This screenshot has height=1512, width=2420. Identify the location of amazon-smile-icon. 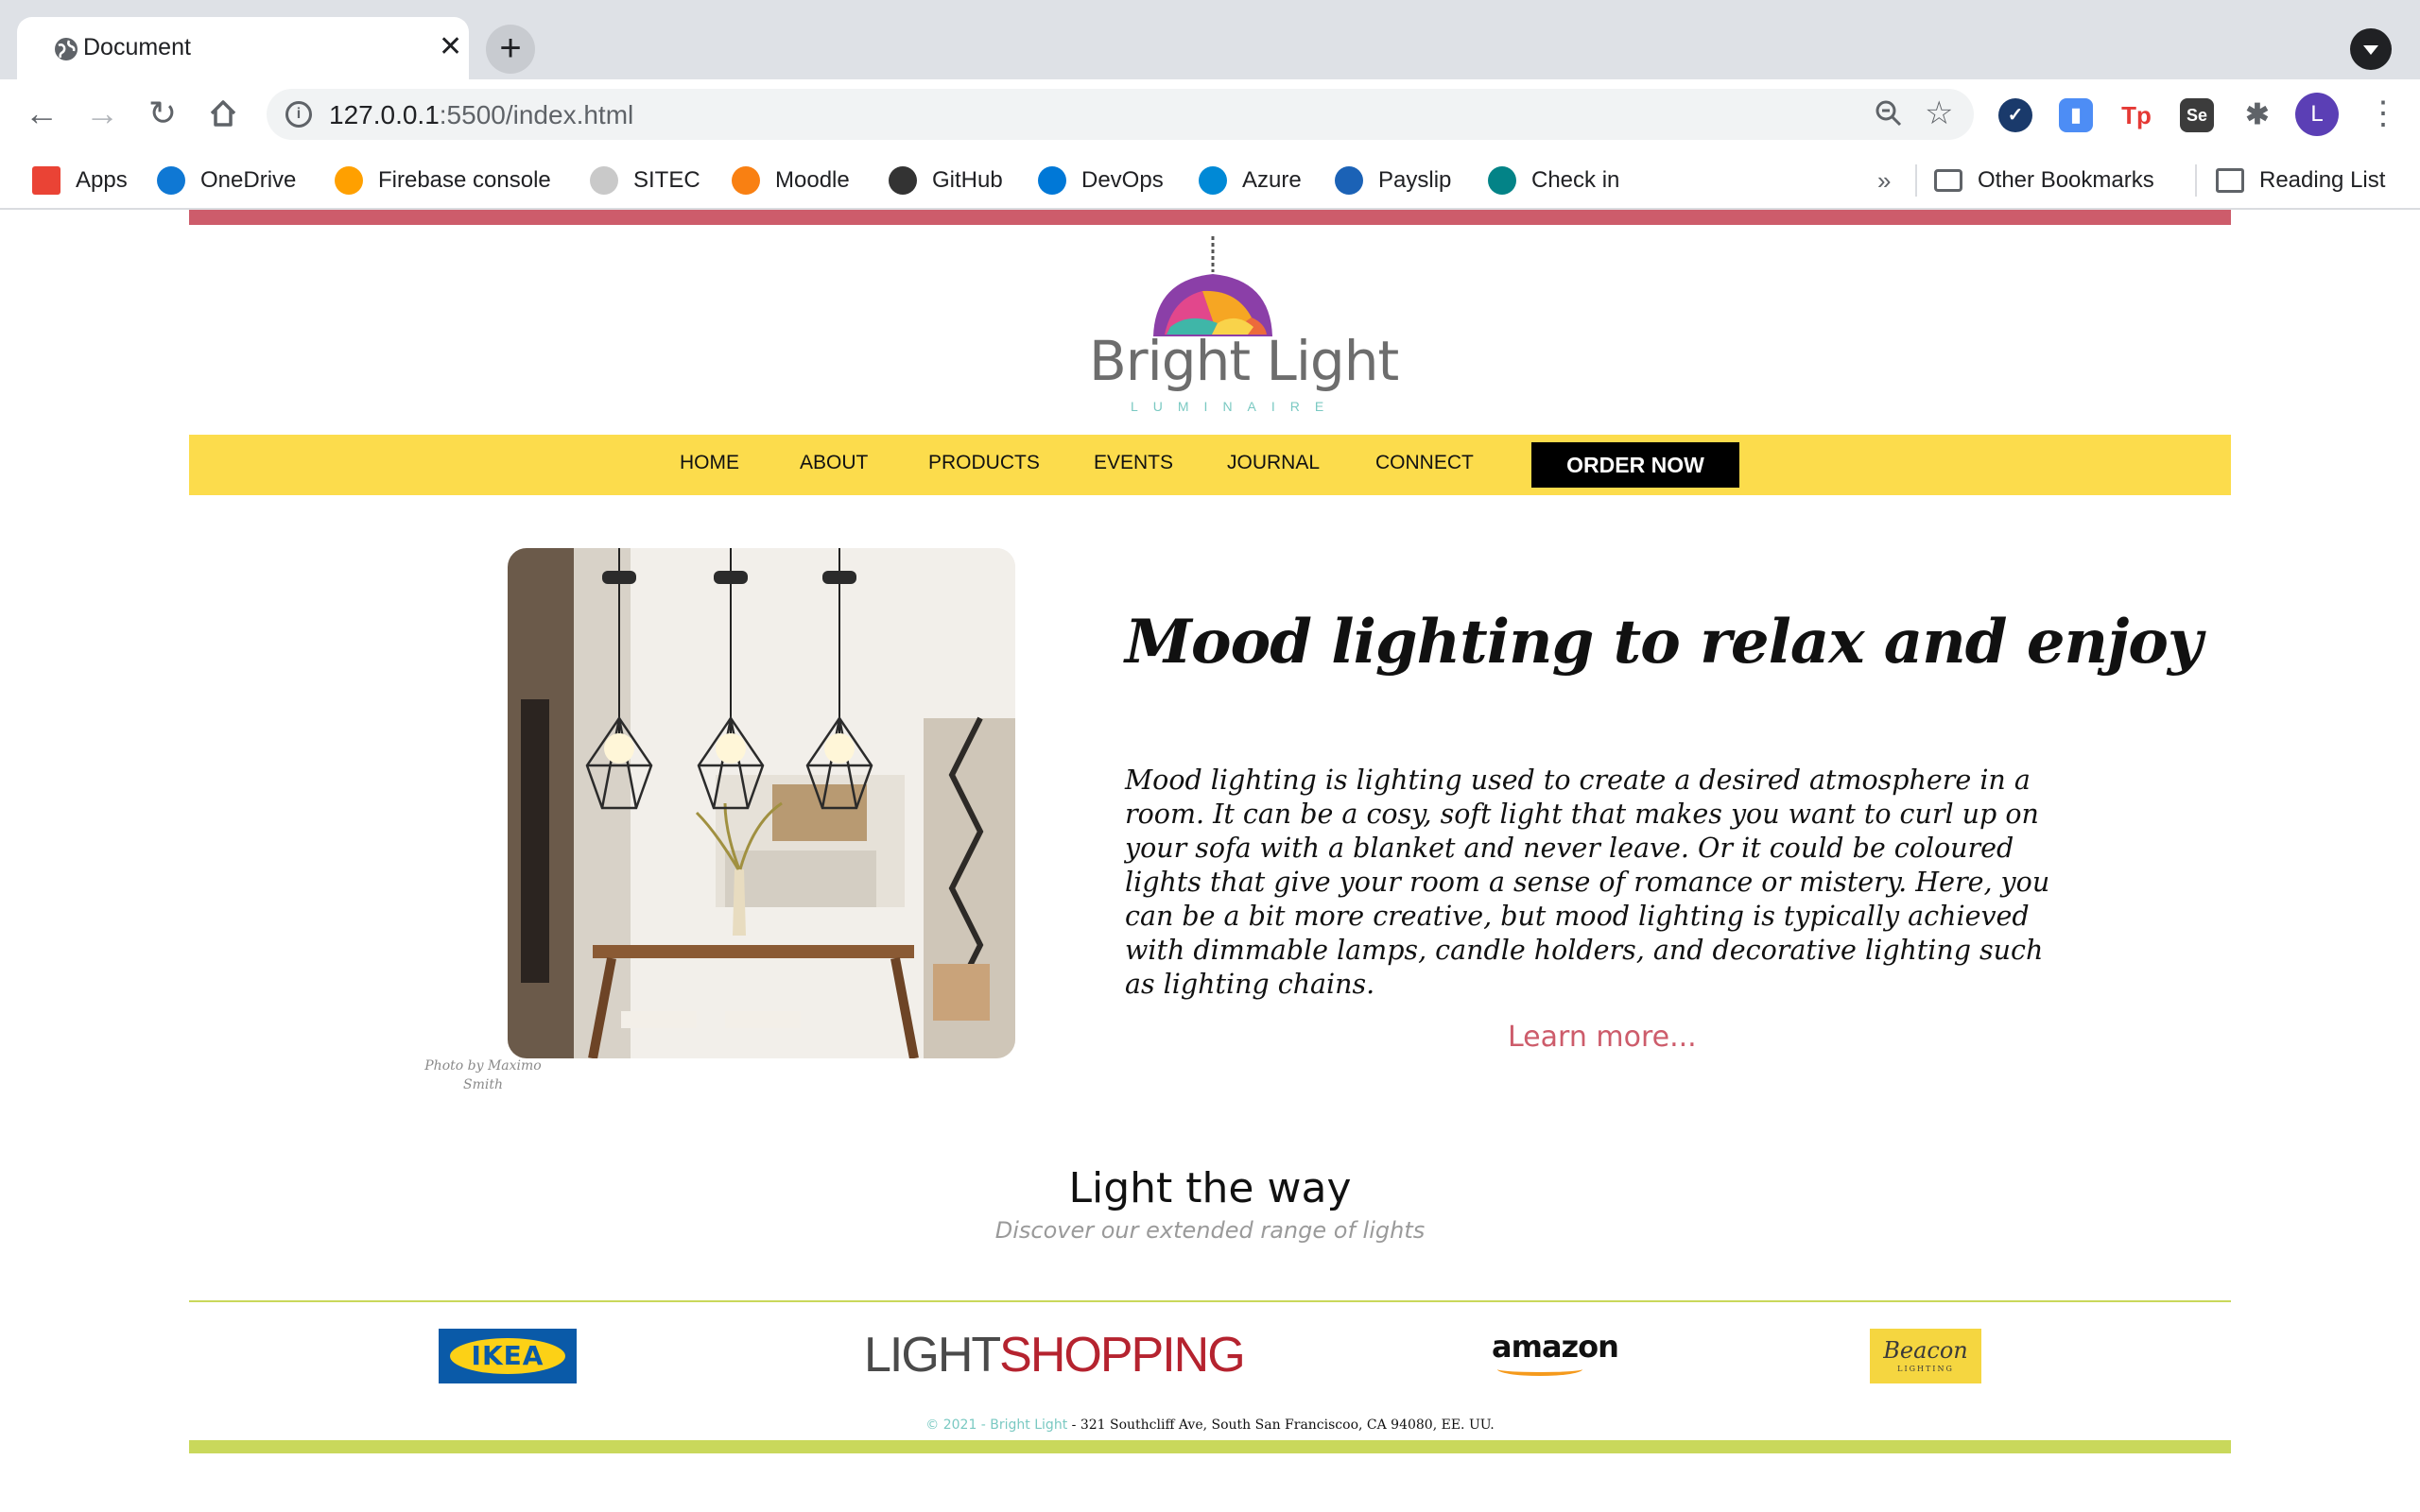
(1539, 1369).